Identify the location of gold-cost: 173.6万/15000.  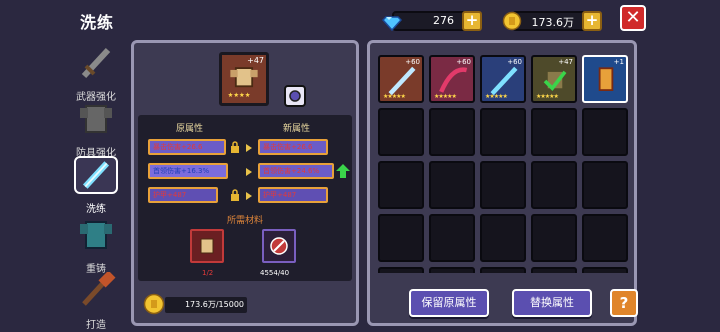
(206, 305).